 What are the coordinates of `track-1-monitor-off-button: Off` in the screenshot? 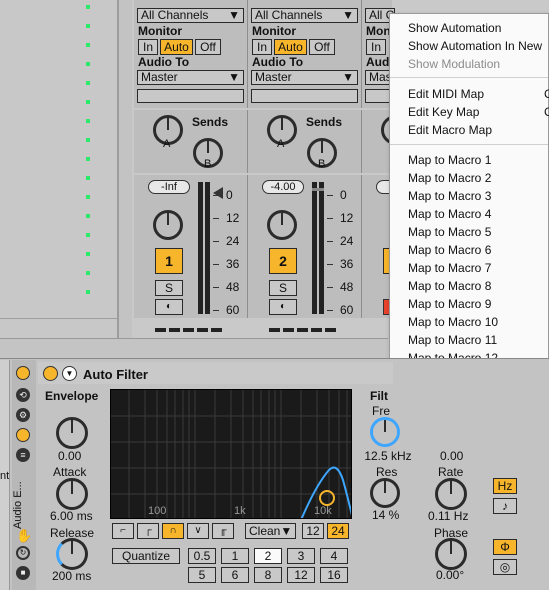 It's located at (208, 47).